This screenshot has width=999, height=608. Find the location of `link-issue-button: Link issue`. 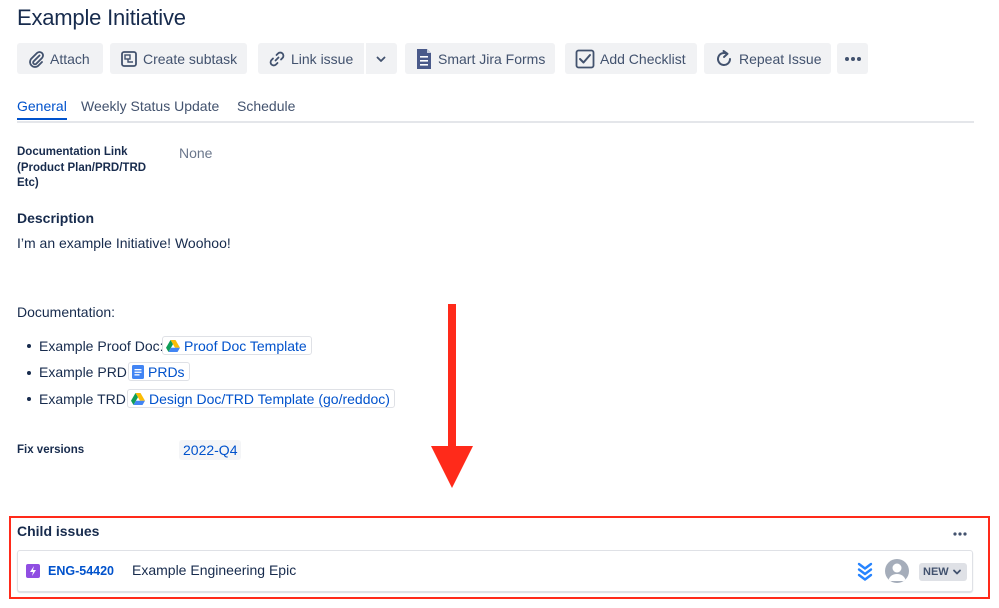

link-issue-button: Link issue is located at coordinates (311, 58).